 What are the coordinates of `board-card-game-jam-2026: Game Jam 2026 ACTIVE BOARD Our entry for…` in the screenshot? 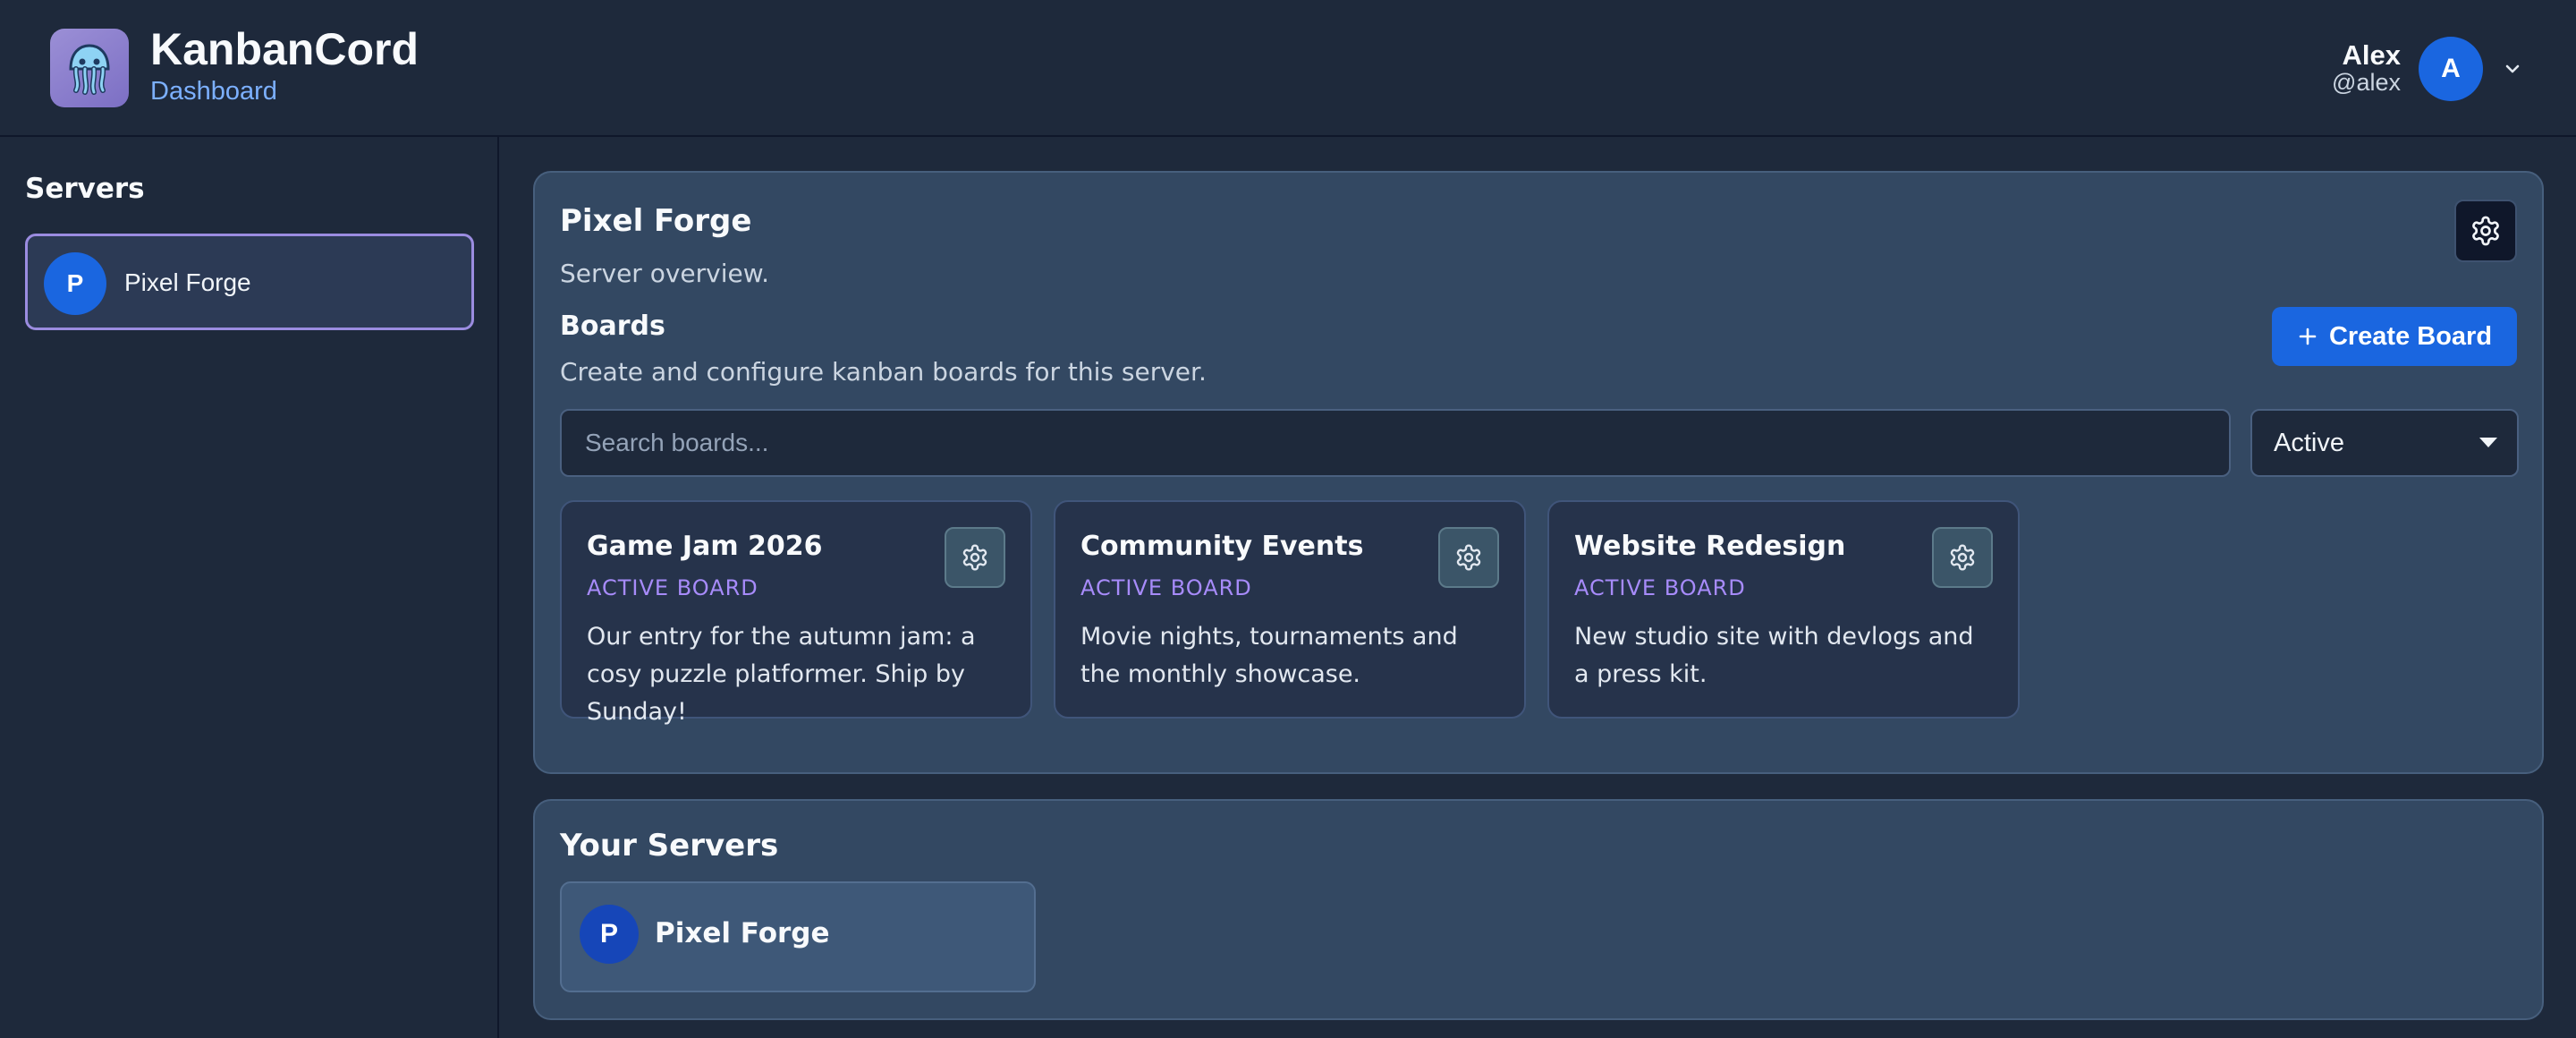 It's located at (796, 613).